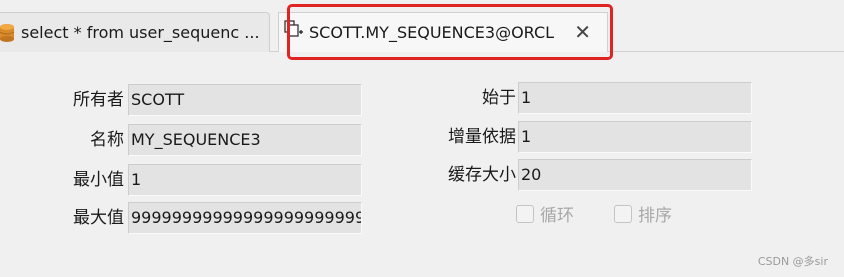  I want to click on owner-field: SCOTT, so click(245, 100).